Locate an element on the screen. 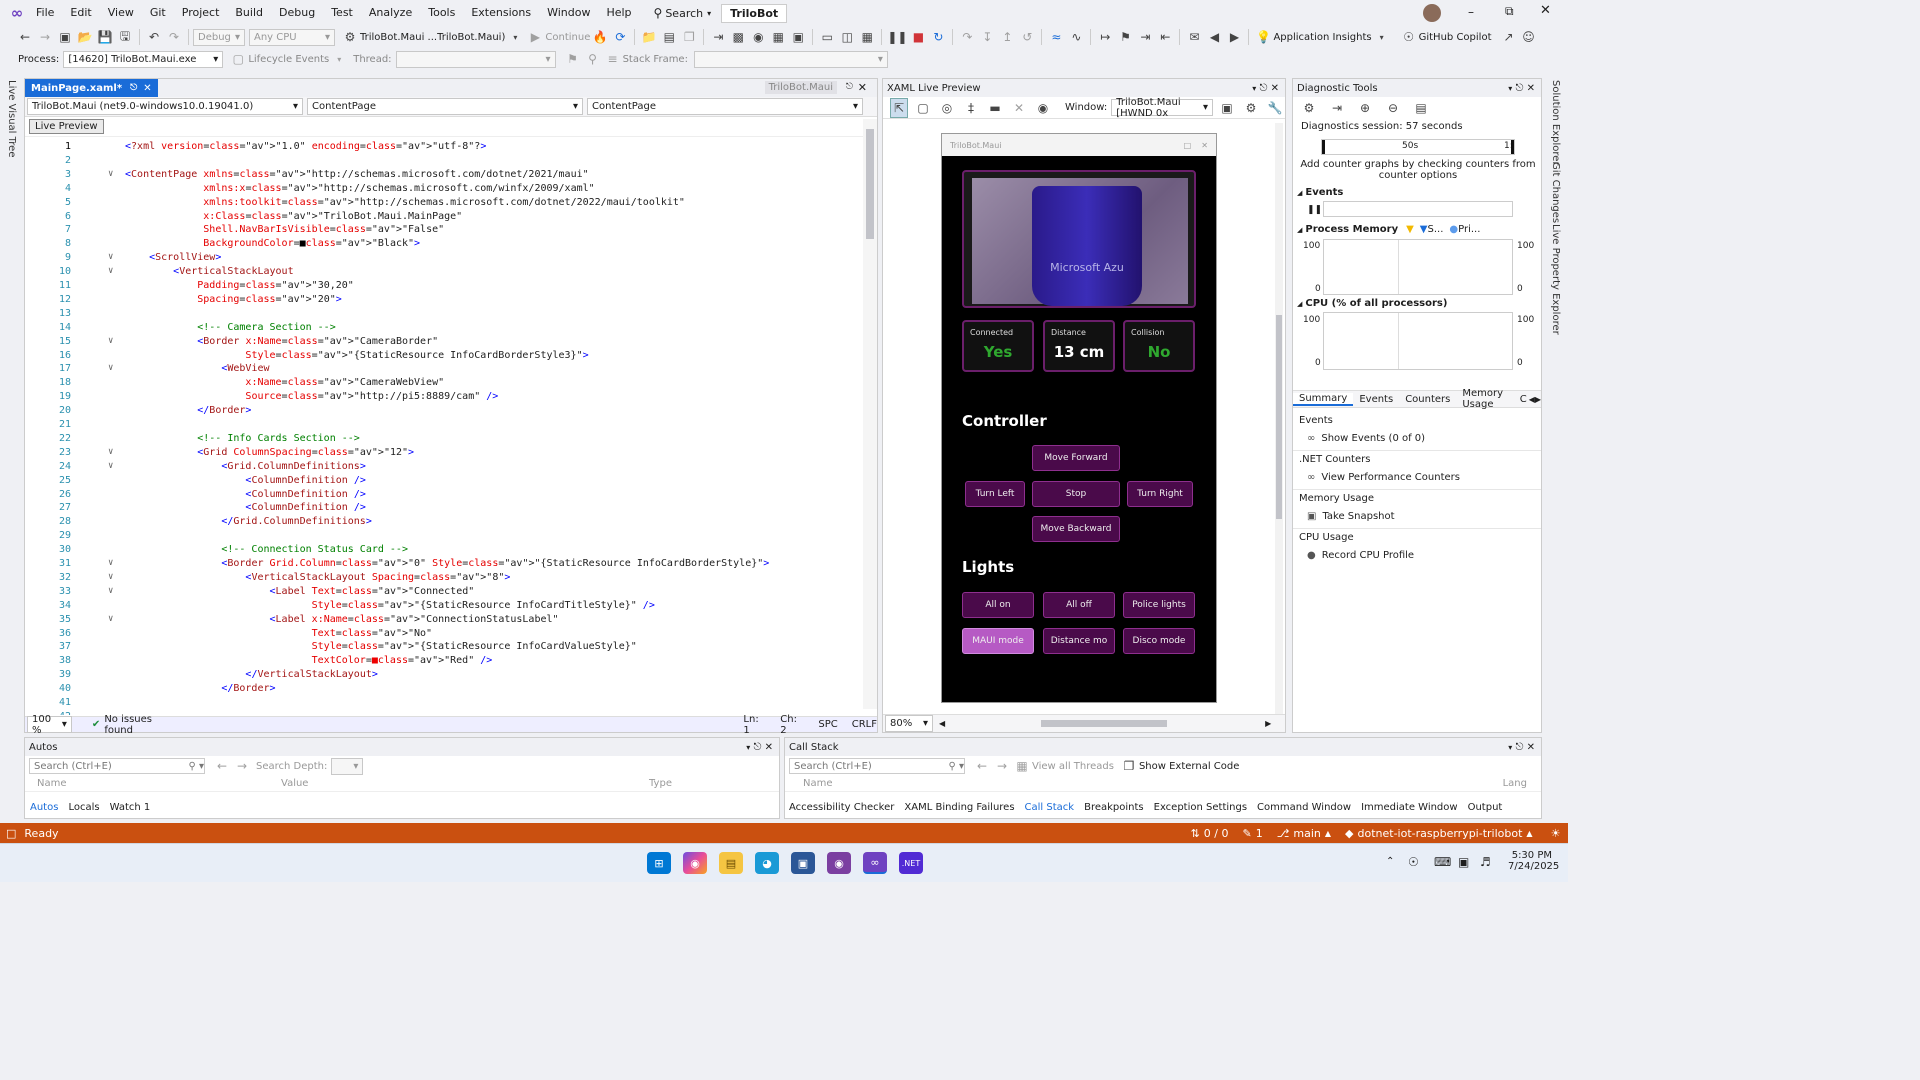 The height and width of the screenshot is (1080, 1920). track-focus-icon: ◎ is located at coordinates (947, 108).